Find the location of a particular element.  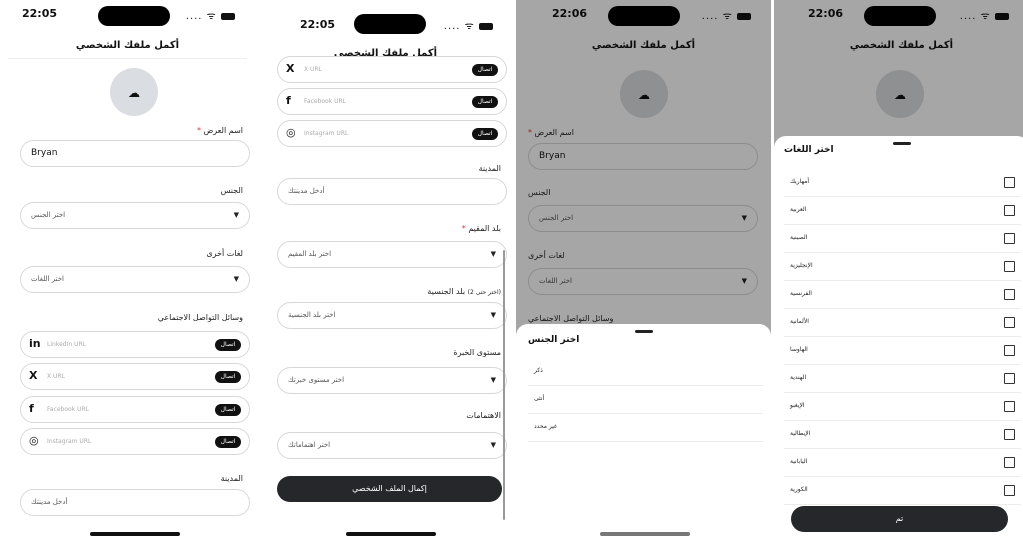

language-option: اليابانية is located at coordinates (902, 463).